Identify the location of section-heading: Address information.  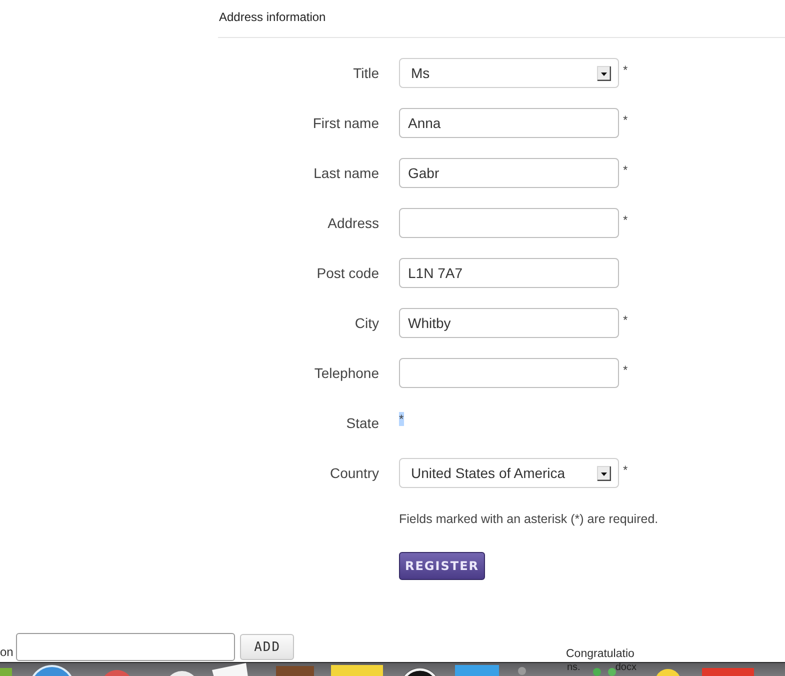
(272, 17).